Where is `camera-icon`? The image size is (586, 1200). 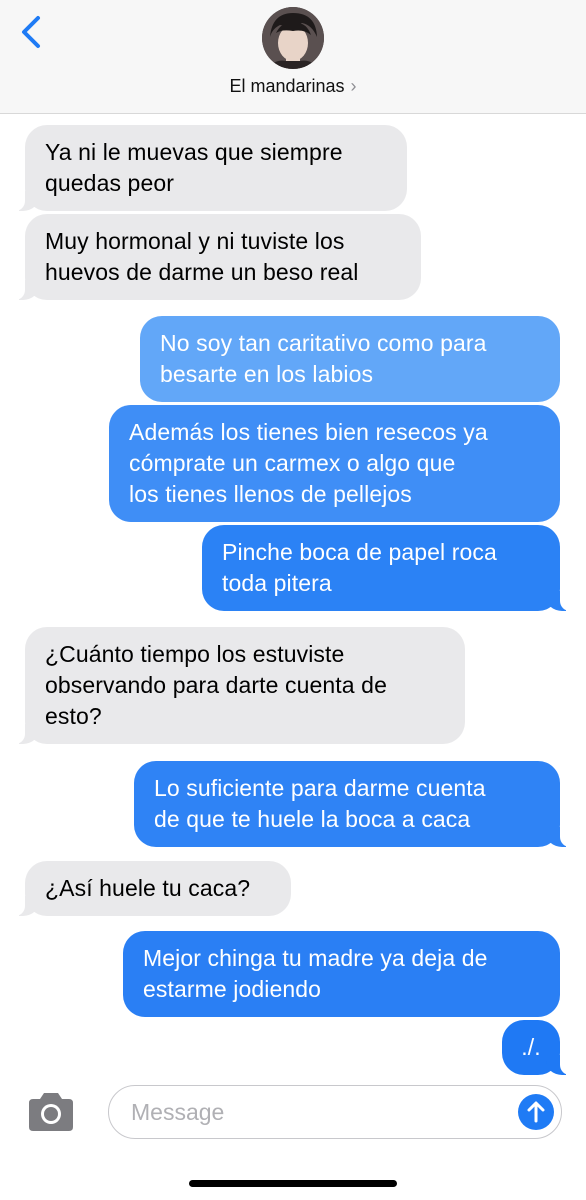
camera-icon is located at coordinates (51, 1112).